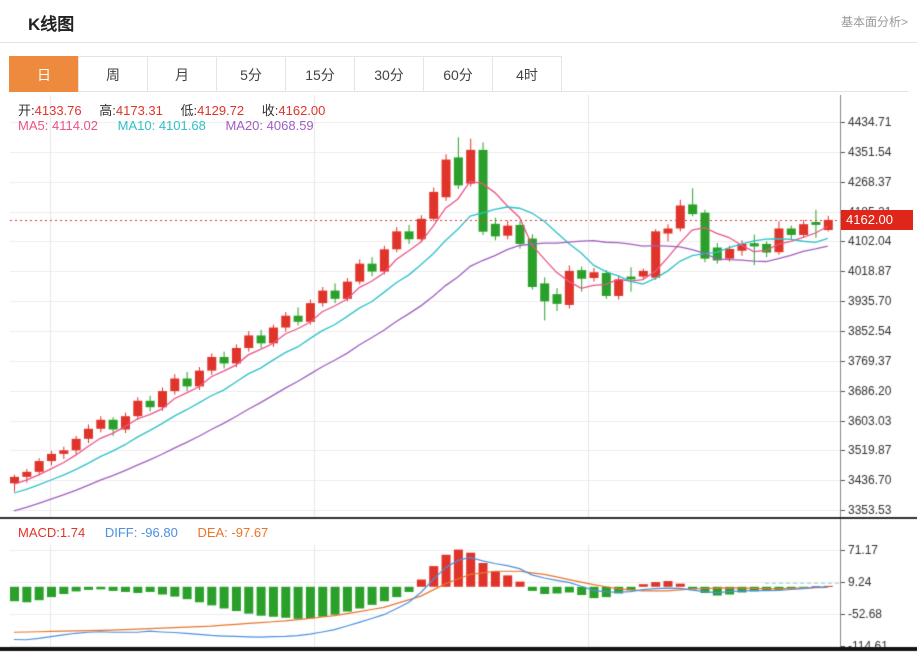  Describe the element at coordinates (458, 74) in the screenshot. I see `tab-60min: 60分` at that location.